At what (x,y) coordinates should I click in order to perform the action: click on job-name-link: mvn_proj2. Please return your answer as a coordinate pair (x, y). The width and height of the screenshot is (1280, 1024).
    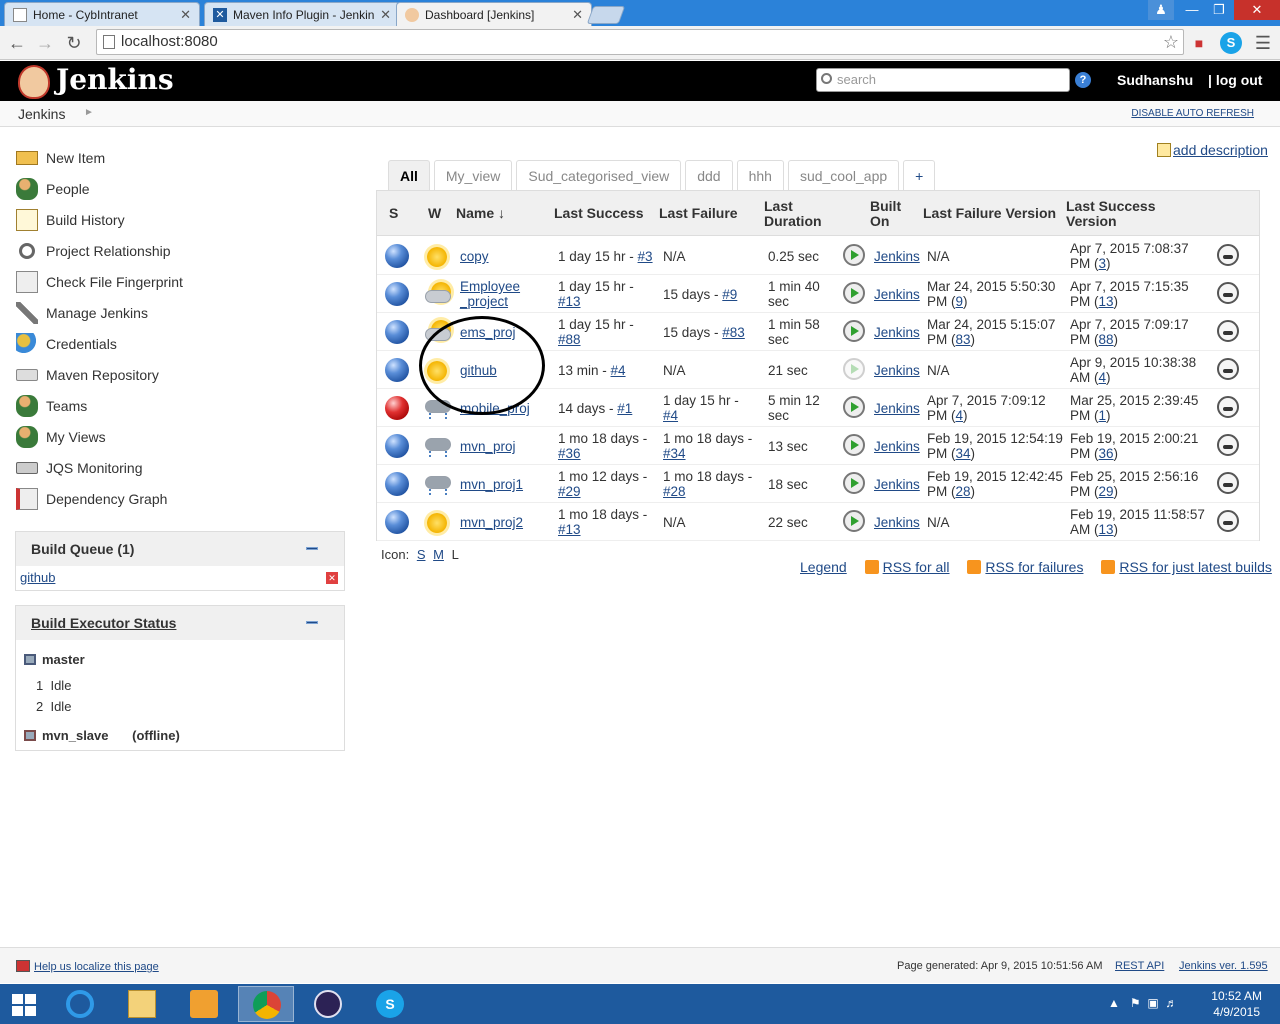
    Looking at the image, I should click on (491, 522).